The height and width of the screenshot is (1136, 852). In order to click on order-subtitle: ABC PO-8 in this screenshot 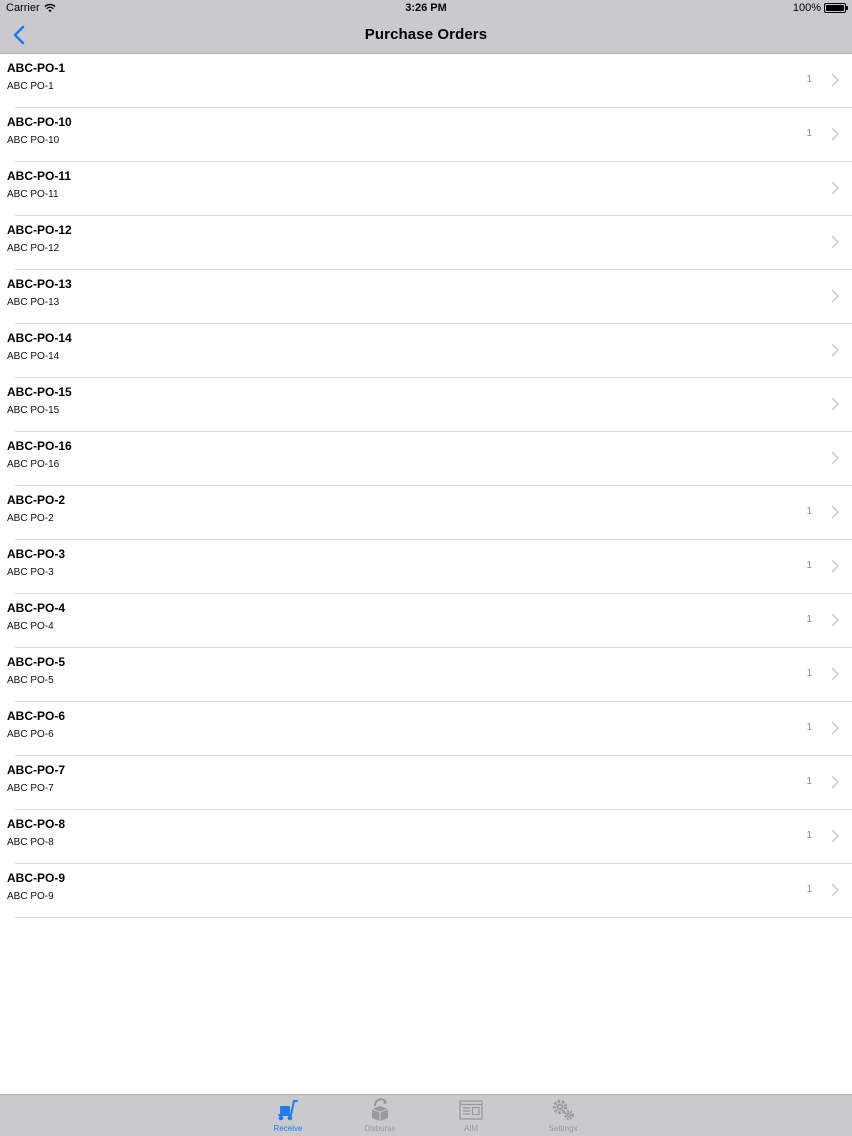, I will do `click(30, 842)`.